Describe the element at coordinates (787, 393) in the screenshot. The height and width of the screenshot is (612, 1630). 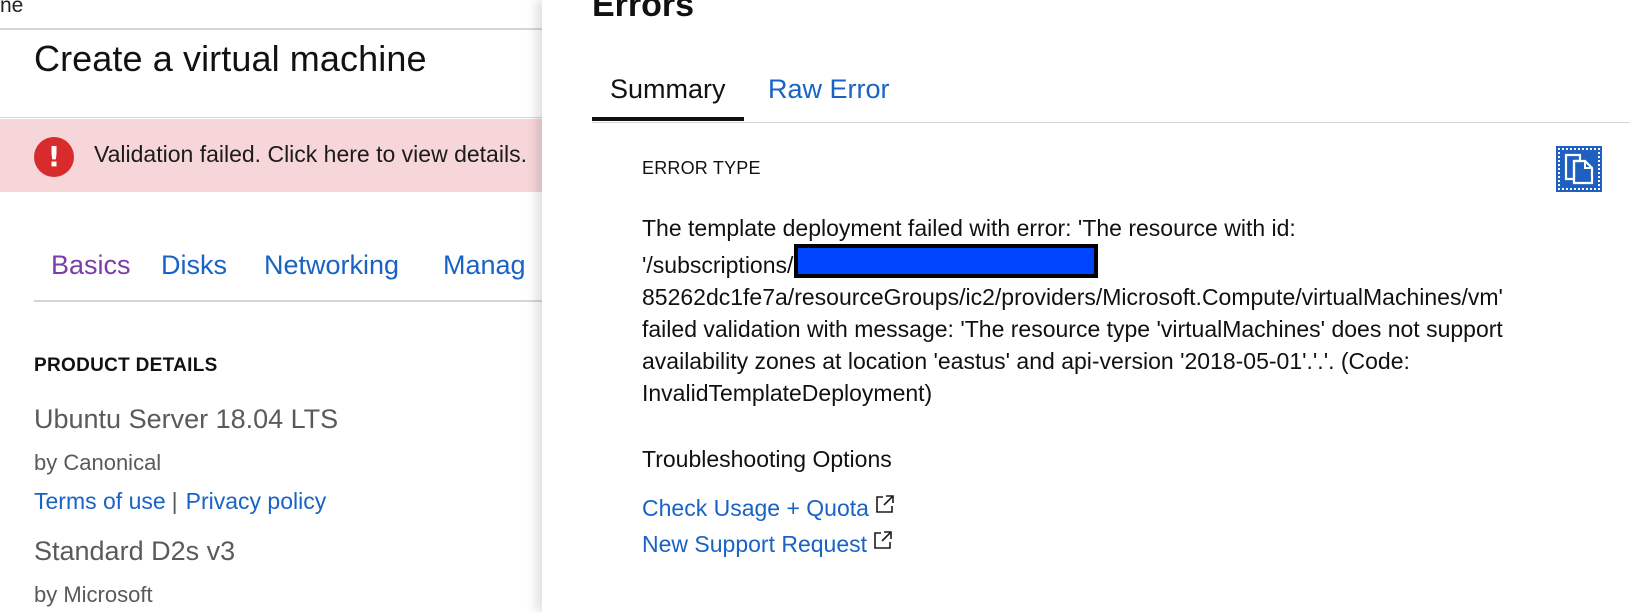
I see `error-message-line: InvalidTemplateDeployment)` at that location.